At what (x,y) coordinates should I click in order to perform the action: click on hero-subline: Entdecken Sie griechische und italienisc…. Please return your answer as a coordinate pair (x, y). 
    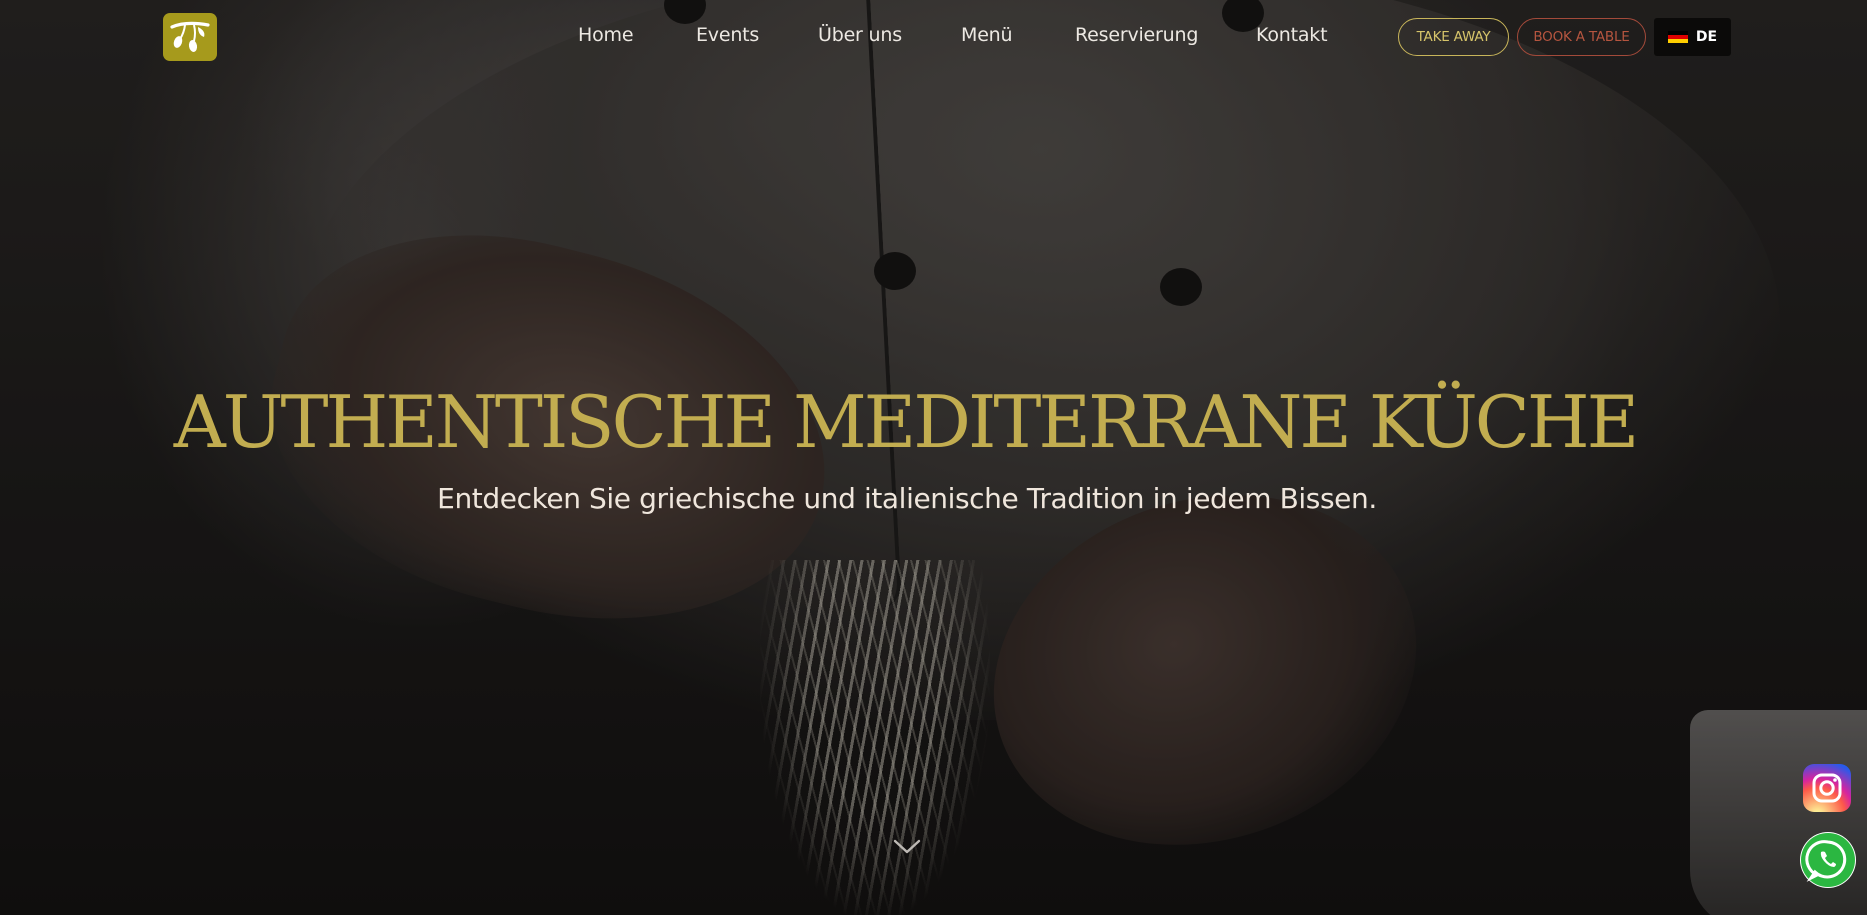
    Looking at the image, I should click on (907, 498).